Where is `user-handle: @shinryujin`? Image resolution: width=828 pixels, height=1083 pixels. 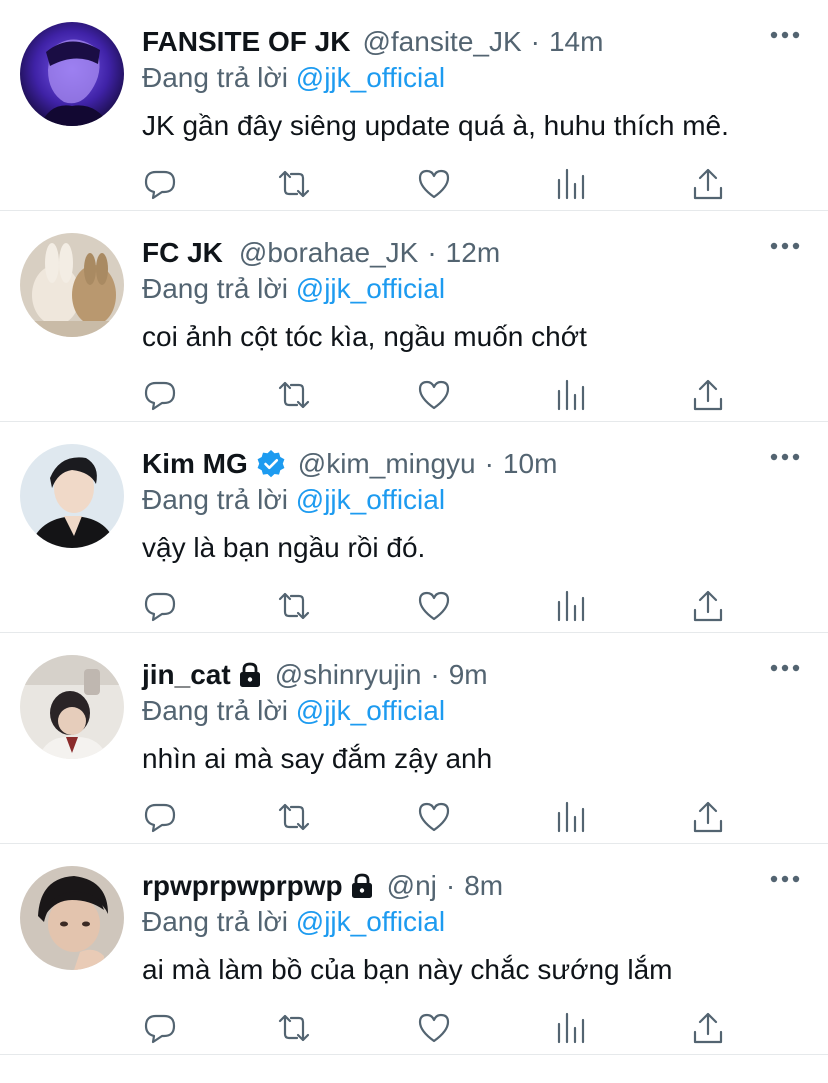
user-handle: @shinryujin is located at coordinates (348, 675).